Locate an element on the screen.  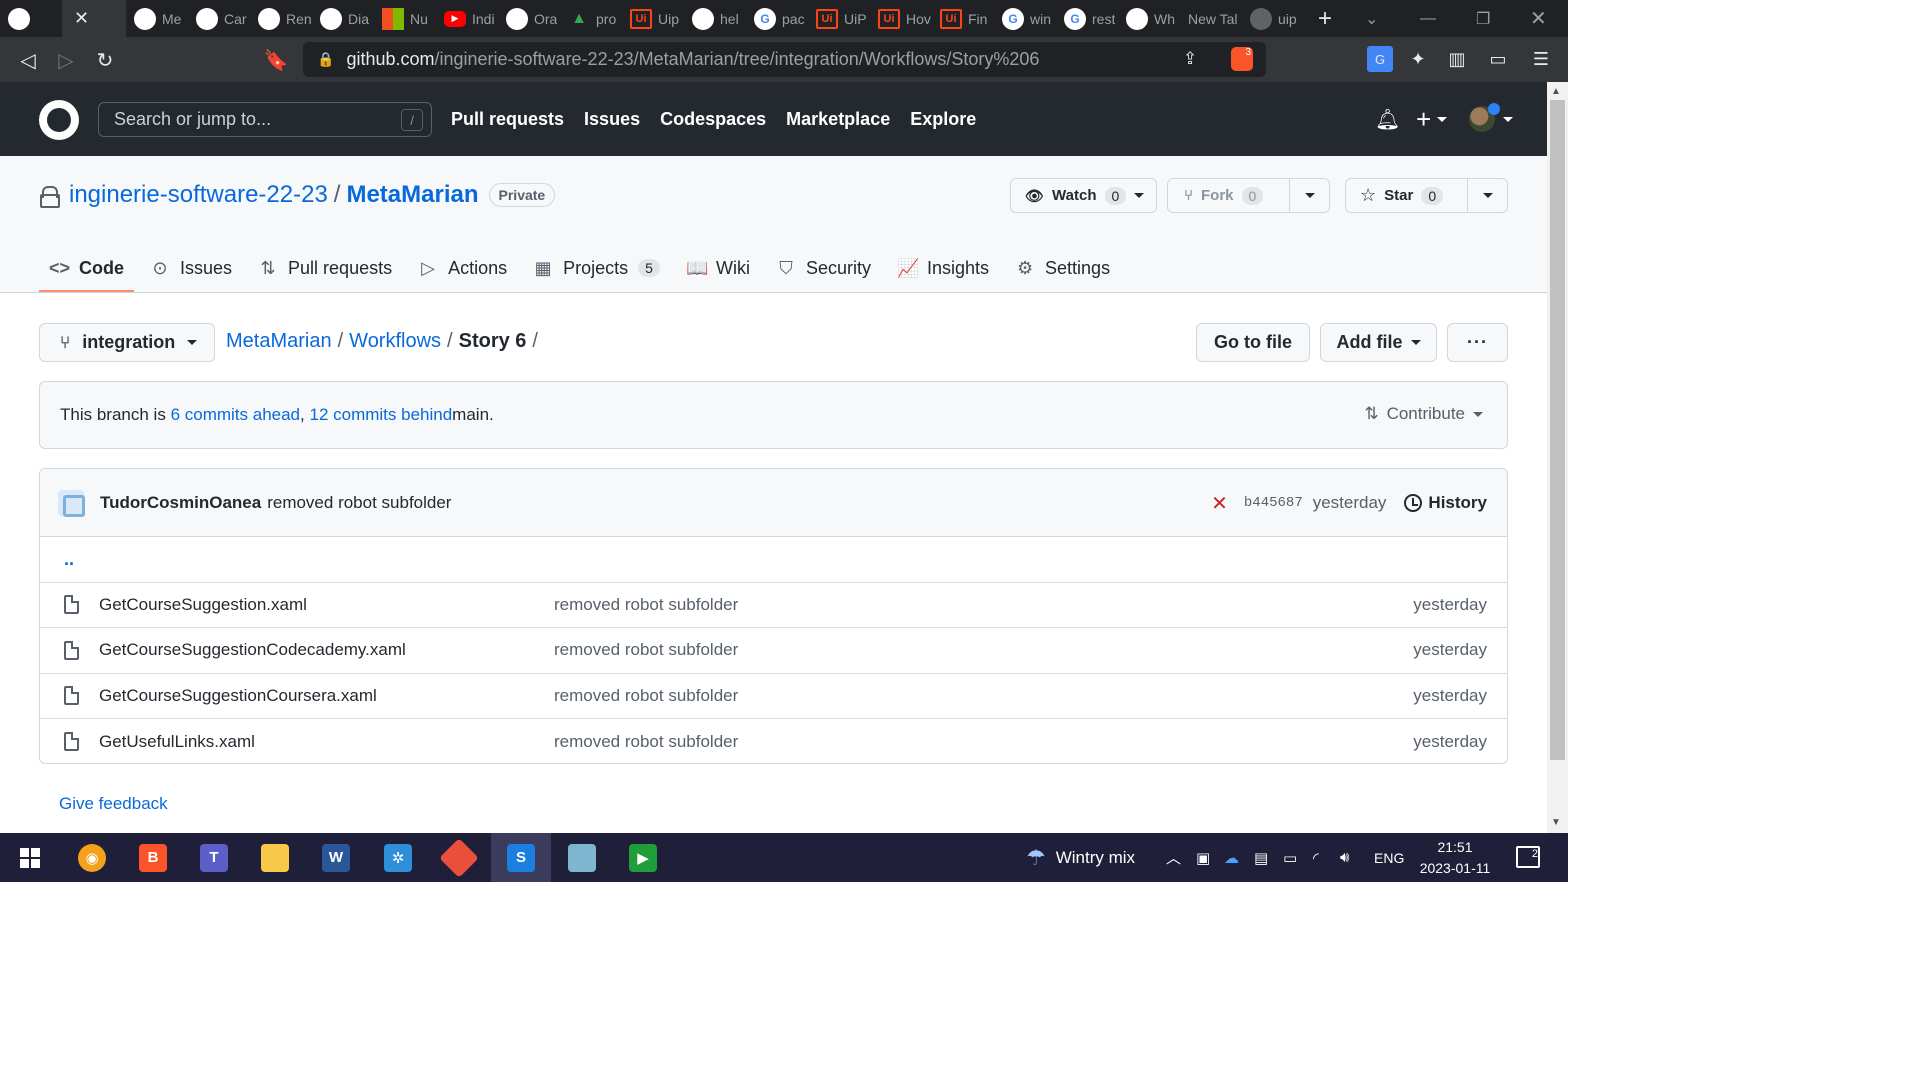
wifi-icon: ◜ is located at coordinates (1316, 857).